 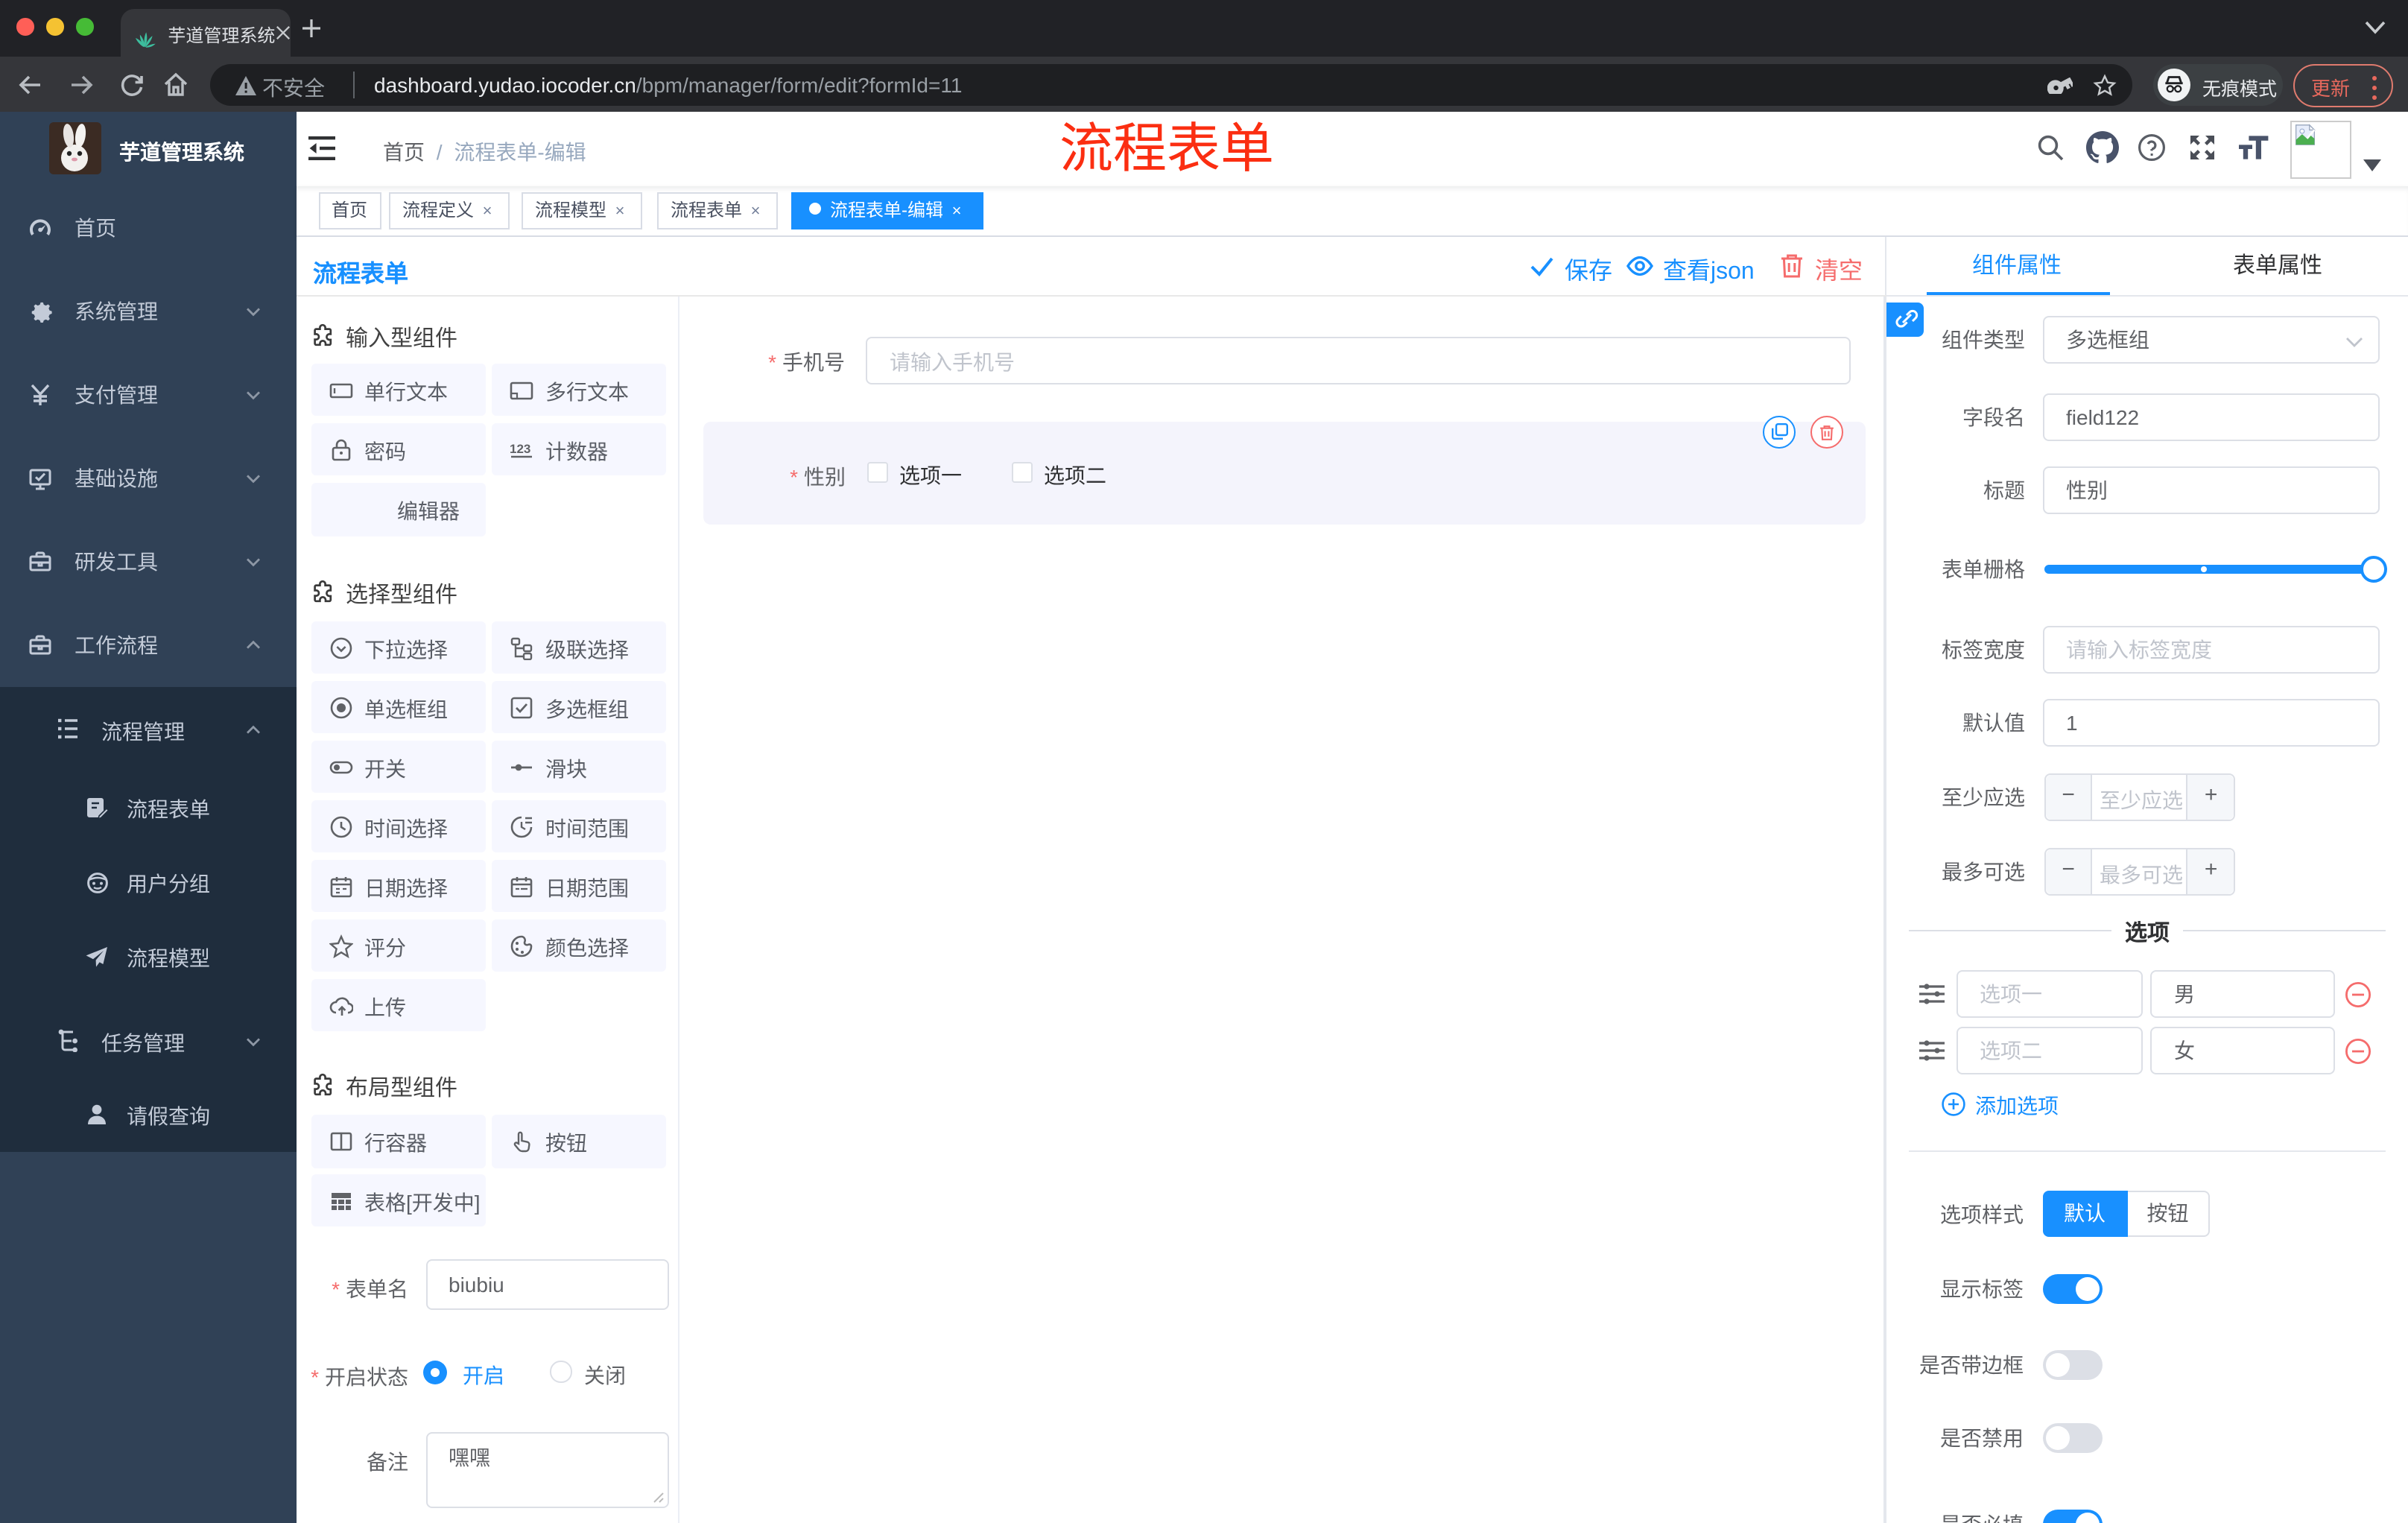 What do you see at coordinates (520, 448) in the screenshot?
I see `svg-text: 123` at bounding box center [520, 448].